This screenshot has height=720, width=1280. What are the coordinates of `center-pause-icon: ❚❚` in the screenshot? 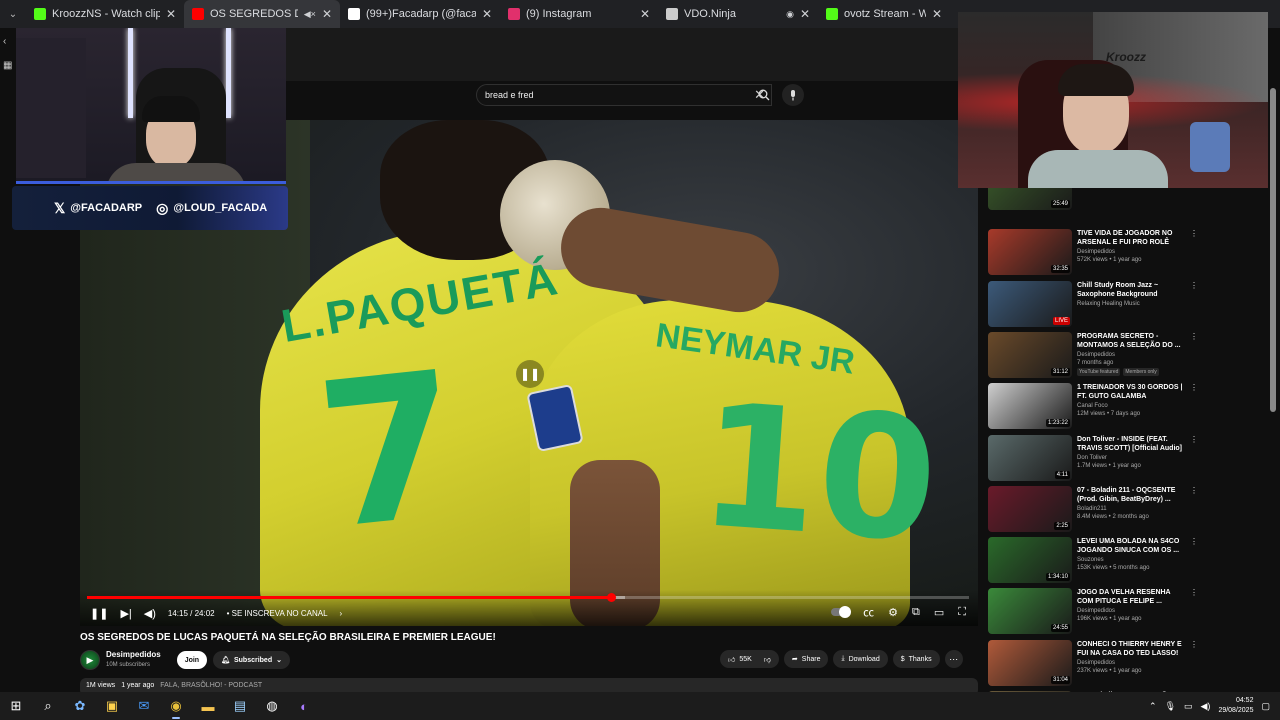 It's located at (530, 374).